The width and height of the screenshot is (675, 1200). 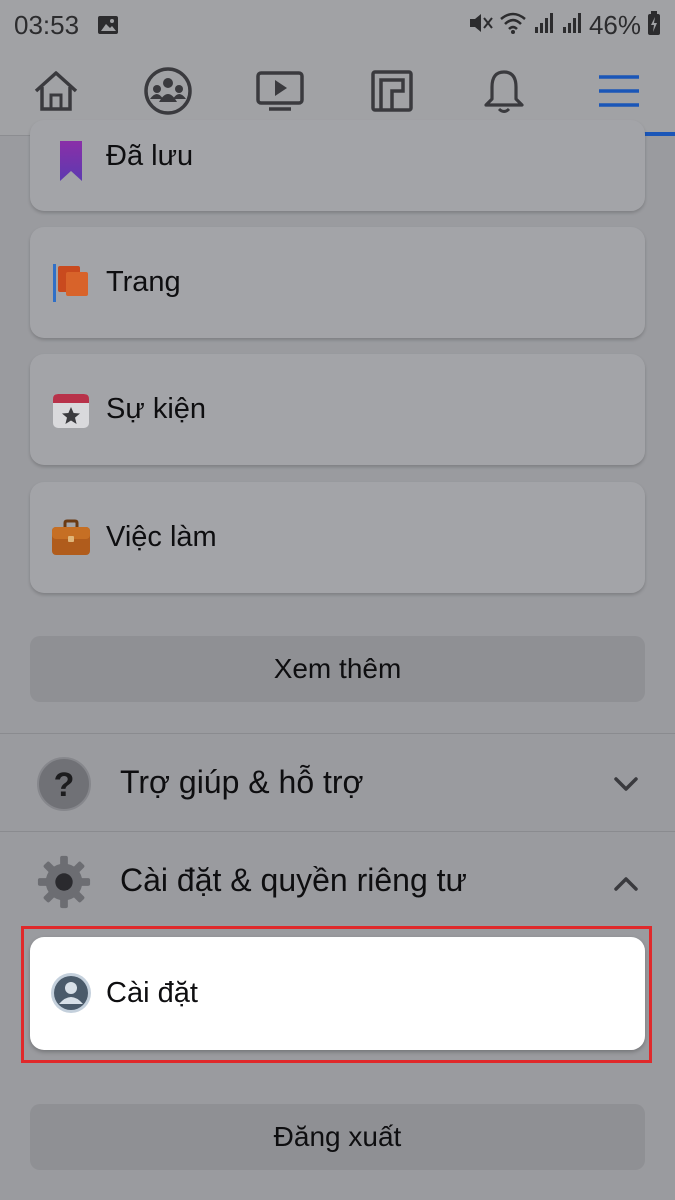 What do you see at coordinates (161, 537) in the screenshot?
I see `menu-item-label: Việc làm` at bounding box center [161, 537].